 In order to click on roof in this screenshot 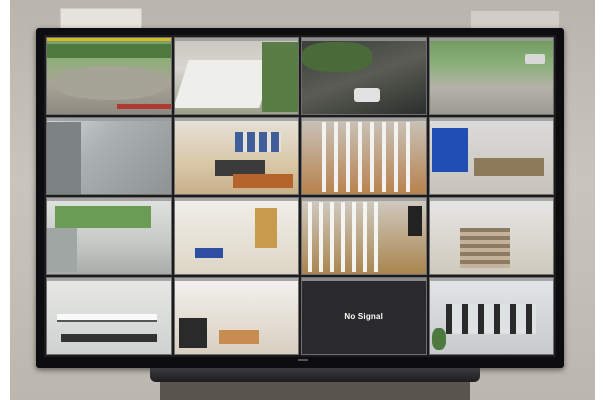, I will do `click(224, 84)`.